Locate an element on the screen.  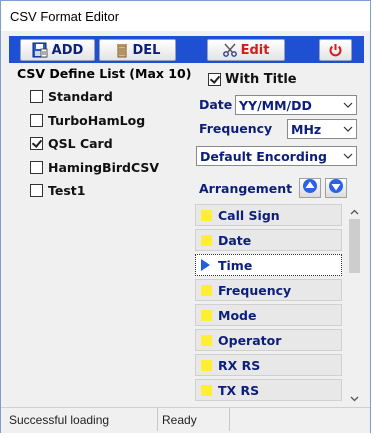
scroll-up-button is located at coordinates (354, 209).